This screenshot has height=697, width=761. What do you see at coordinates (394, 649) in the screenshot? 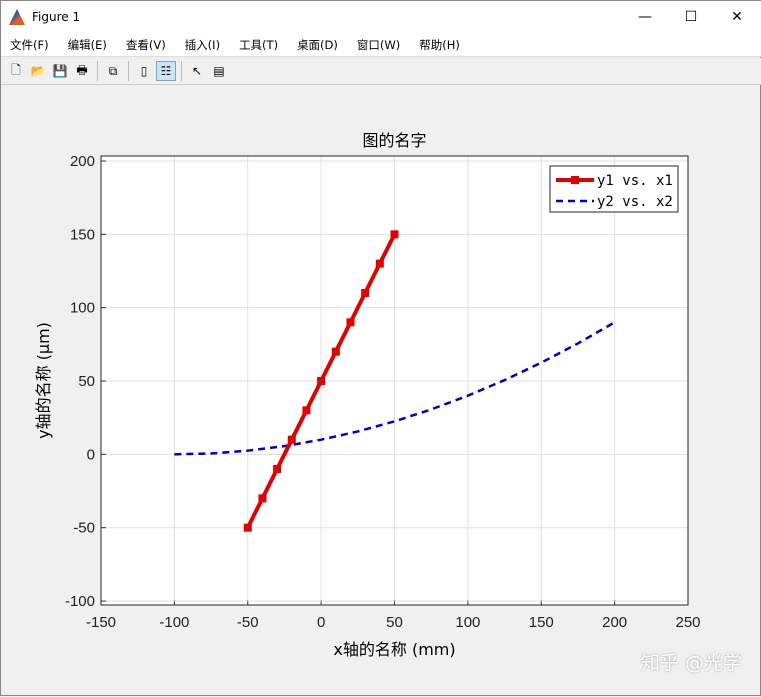
I see `x-axis-label: x轴的名称 (mm)` at bounding box center [394, 649].